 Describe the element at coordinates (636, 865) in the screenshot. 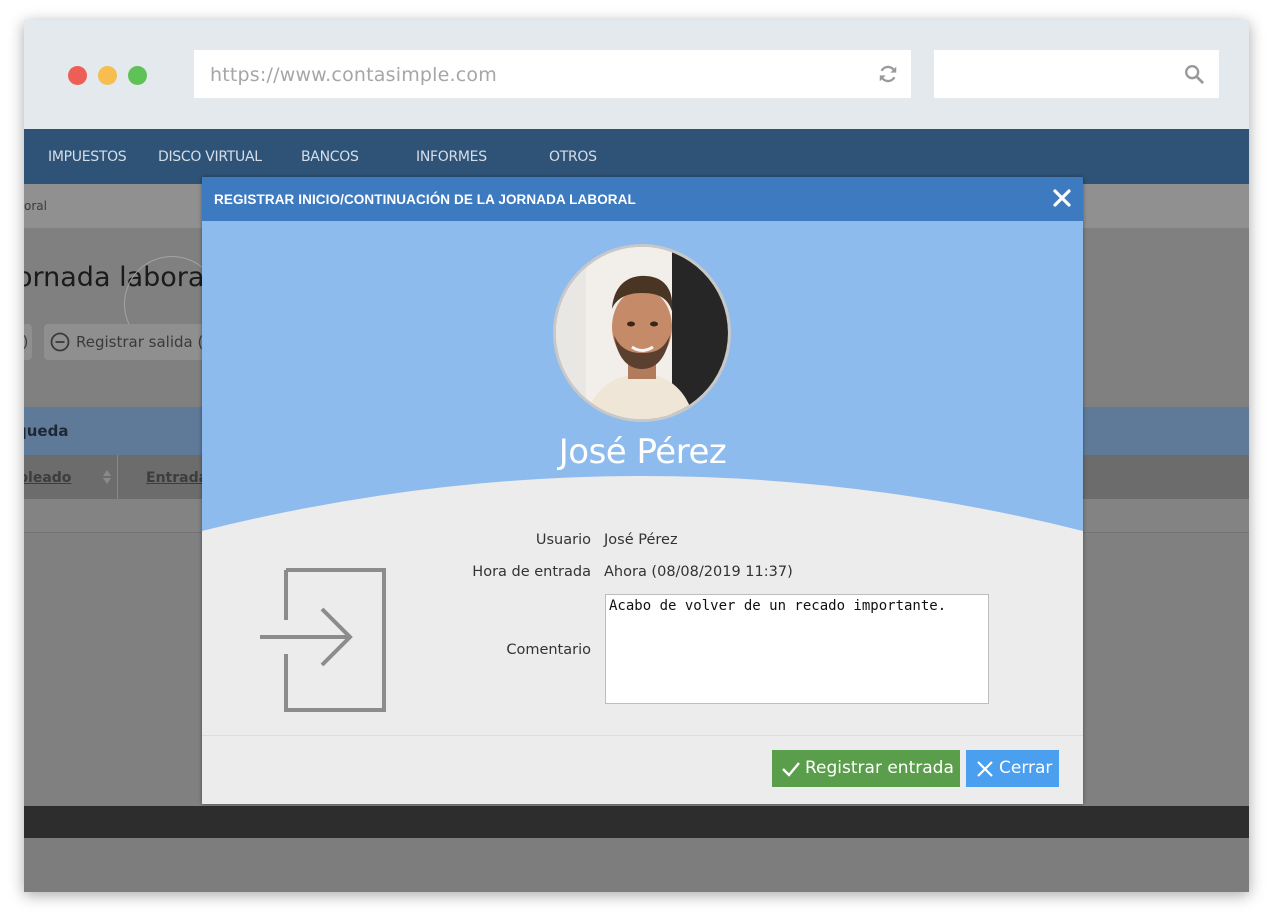

I see `page-bottom` at that location.